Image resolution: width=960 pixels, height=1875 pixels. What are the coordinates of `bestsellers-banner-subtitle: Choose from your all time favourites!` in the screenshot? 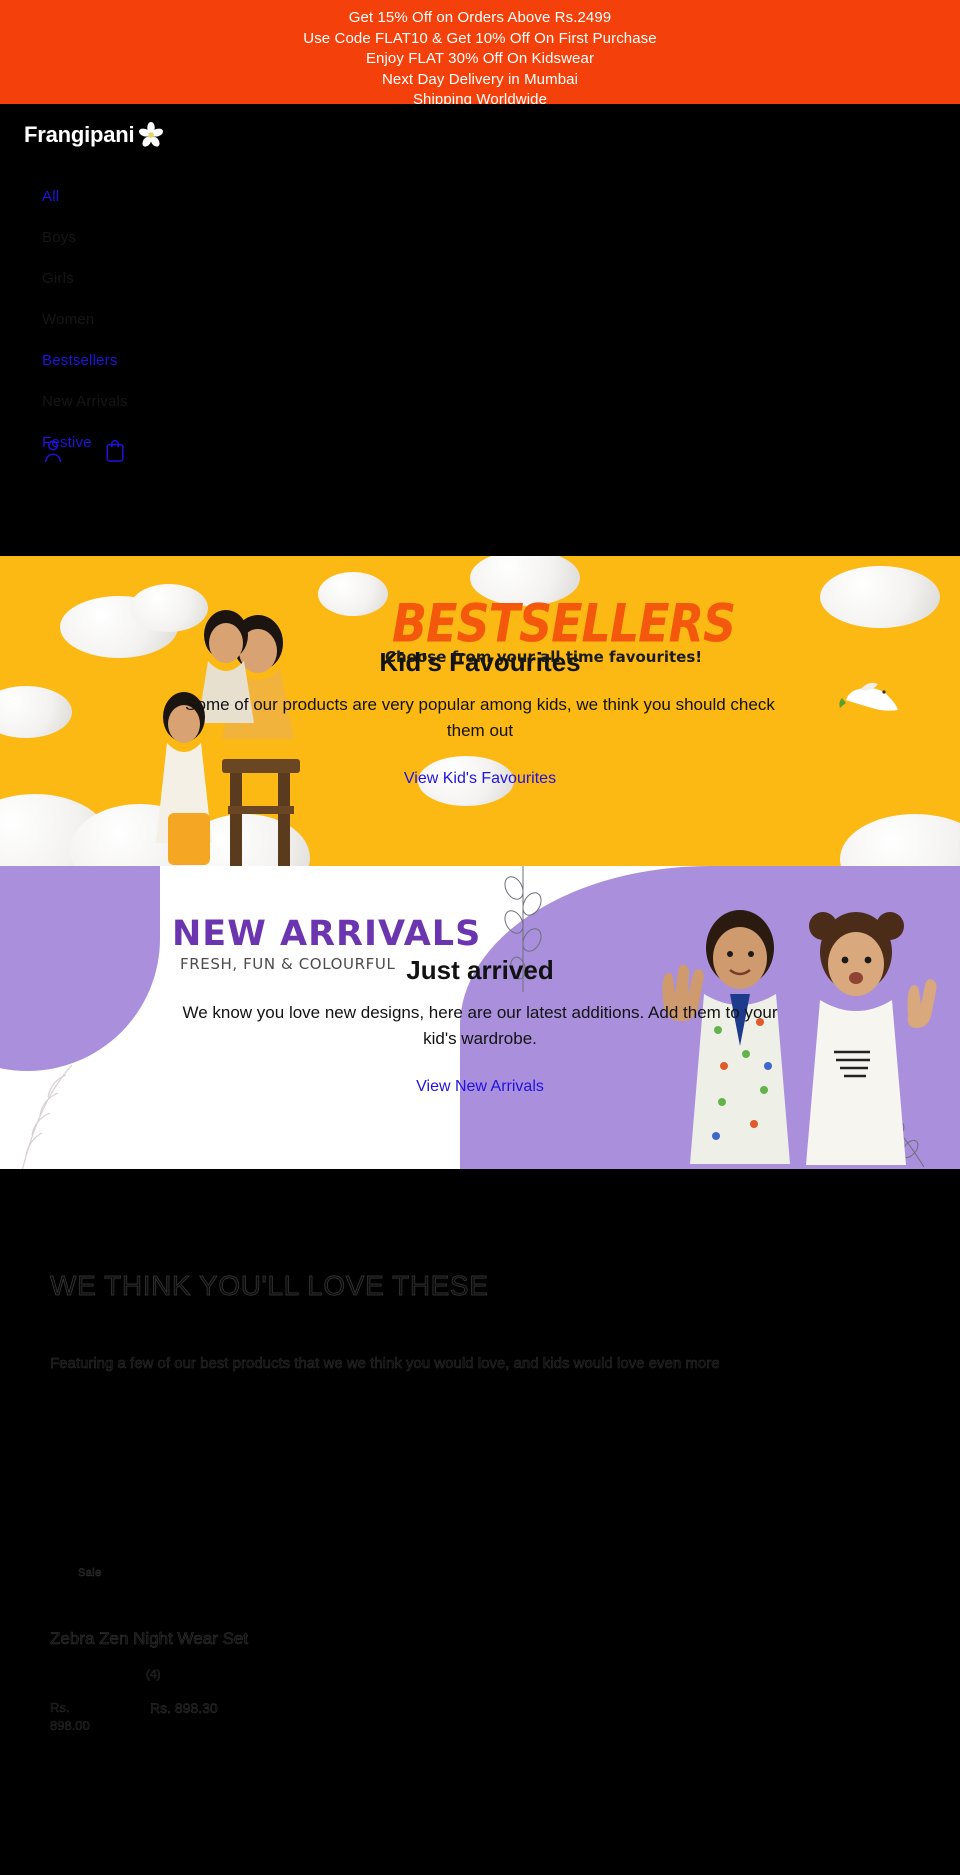 It's located at (544, 657).